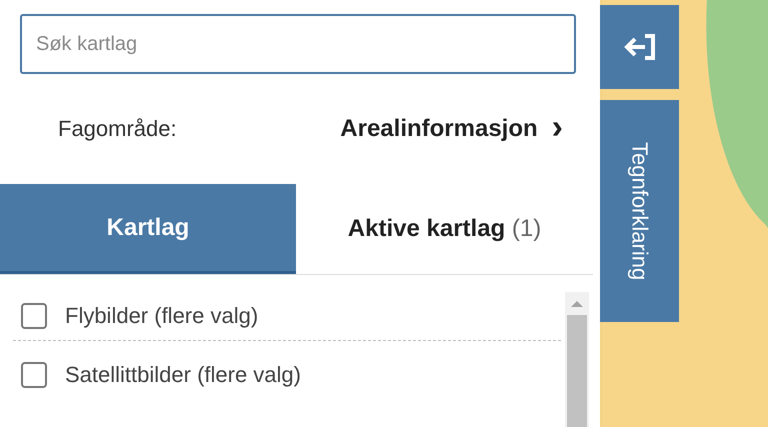  Describe the element at coordinates (183, 375) in the screenshot. I see `layer-label: Satellittbilder (flere valg)` at that location.